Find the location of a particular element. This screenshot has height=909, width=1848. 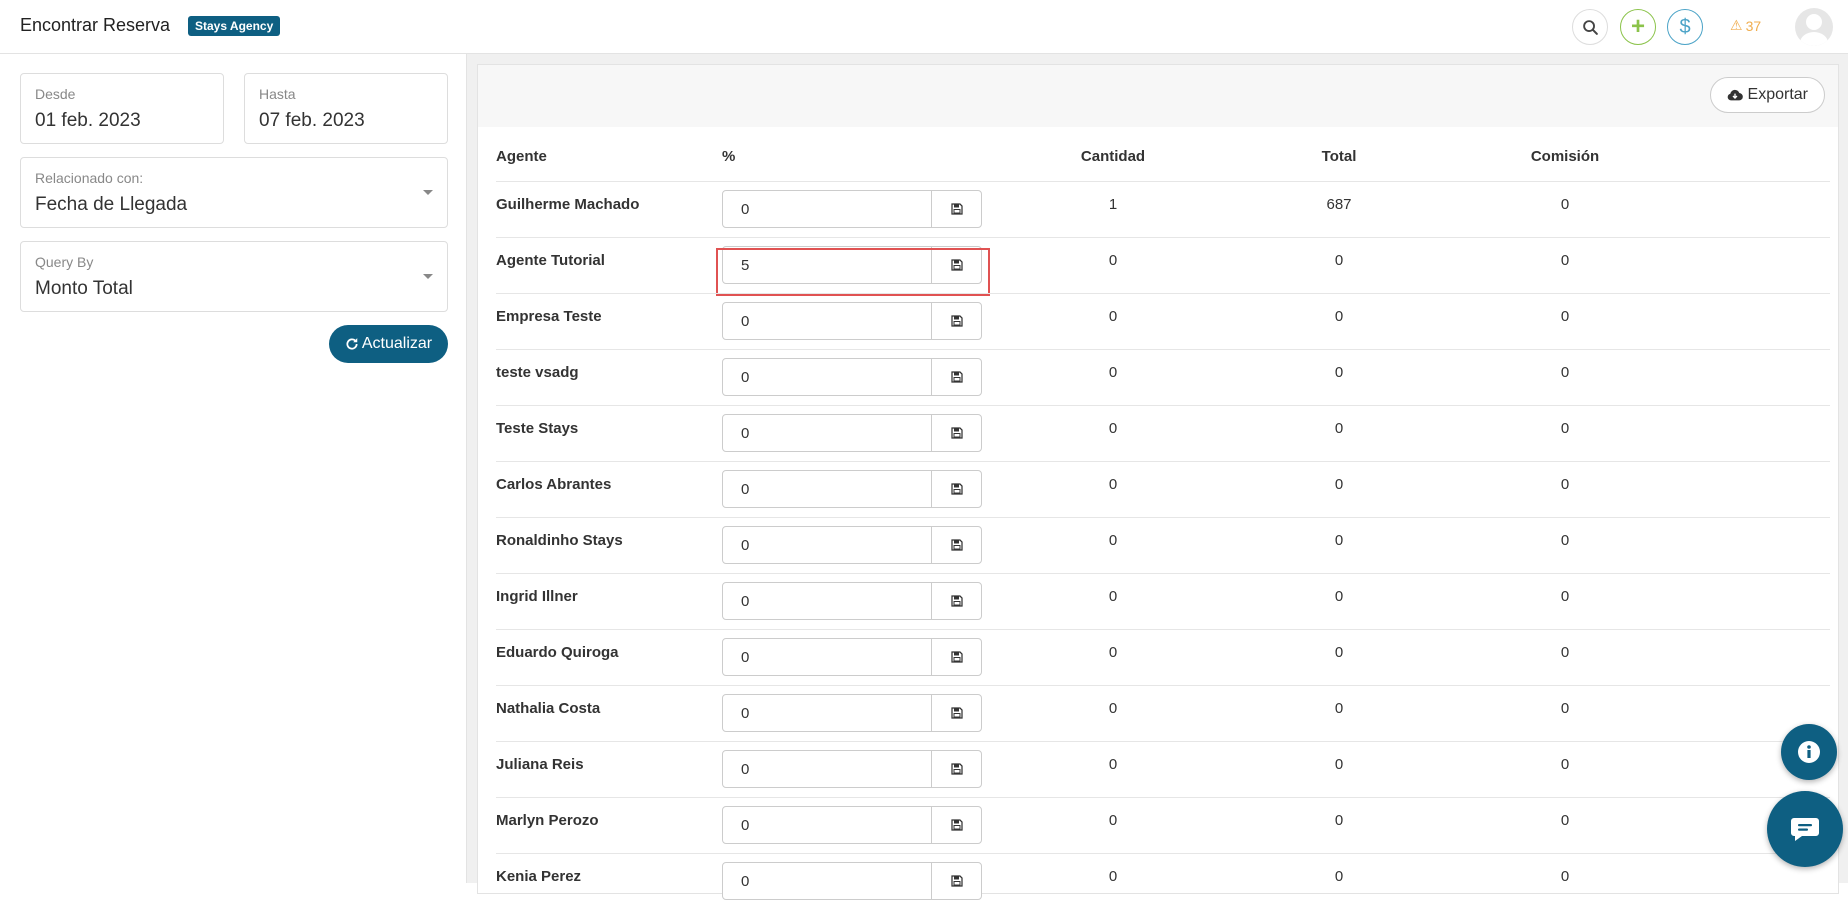

agent-name: Juliana Reis is located at coordinates (540, 764).